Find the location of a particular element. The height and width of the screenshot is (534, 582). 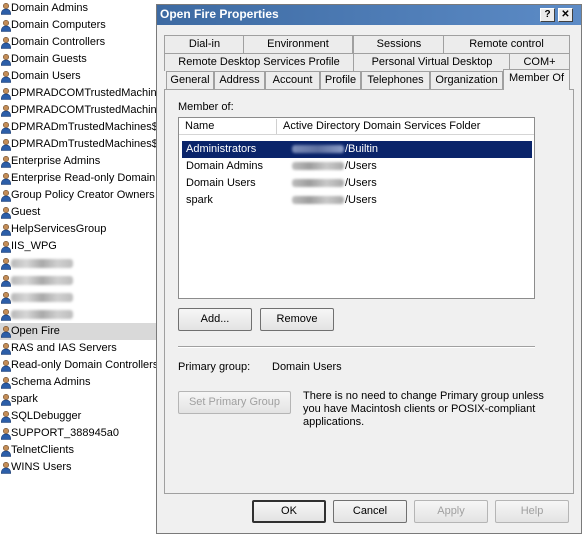

ad-list-item: Schema Admins is located at coordinates (78, 382).